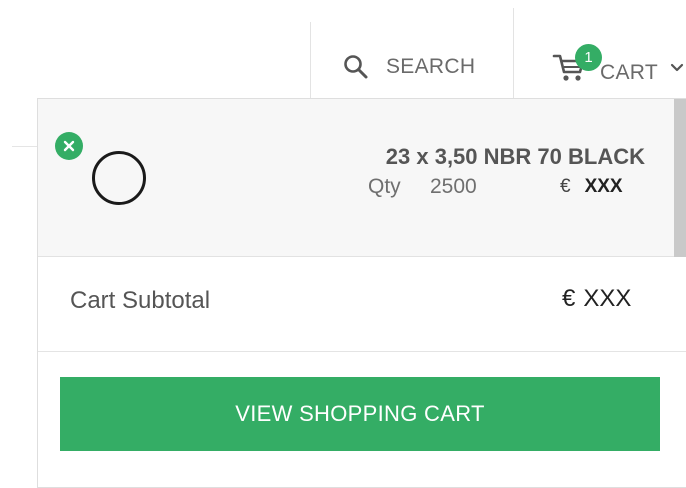 Image resolution: width=686 pixels, height=488 pixels. What do you see at coordinates (356, 67) in the screenshot?
I see `search-icon` at bounding box center [356, 67].